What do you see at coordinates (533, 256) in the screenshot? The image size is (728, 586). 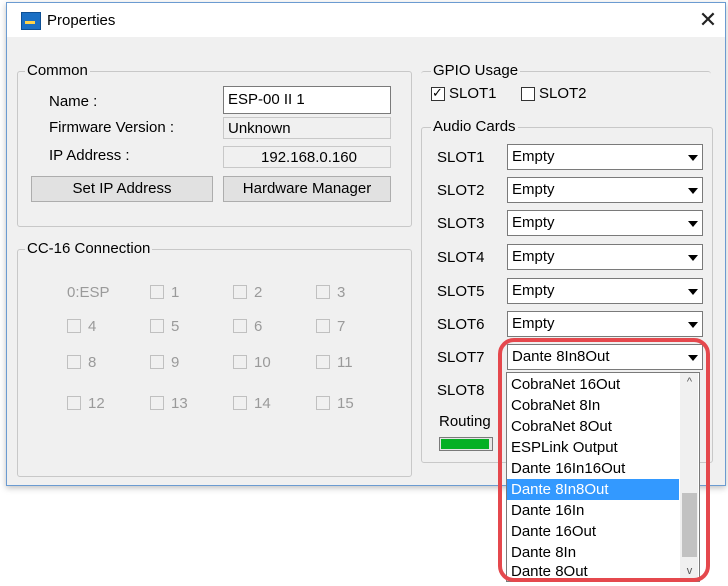 I see `slot4-value: Empty` at bounding box center [533, 256].